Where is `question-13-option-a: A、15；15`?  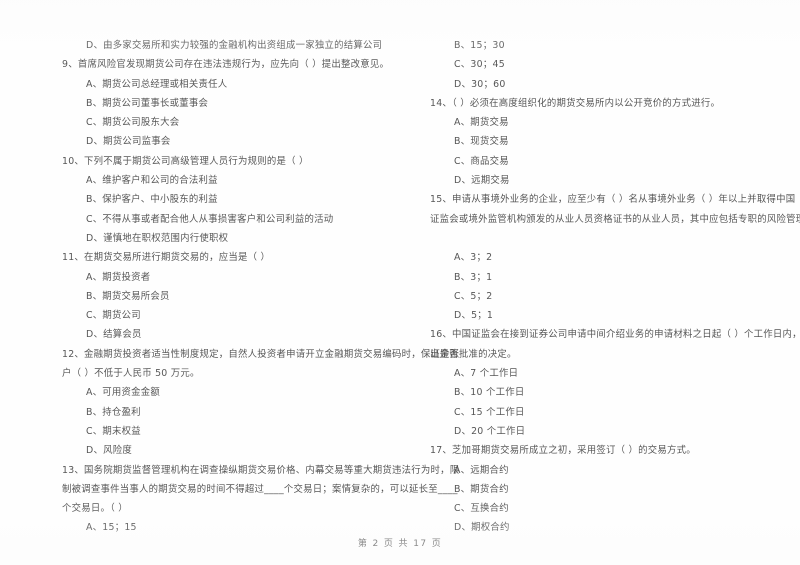
question-13-option-a: A、15；15 is located at coordinates (111, 528).